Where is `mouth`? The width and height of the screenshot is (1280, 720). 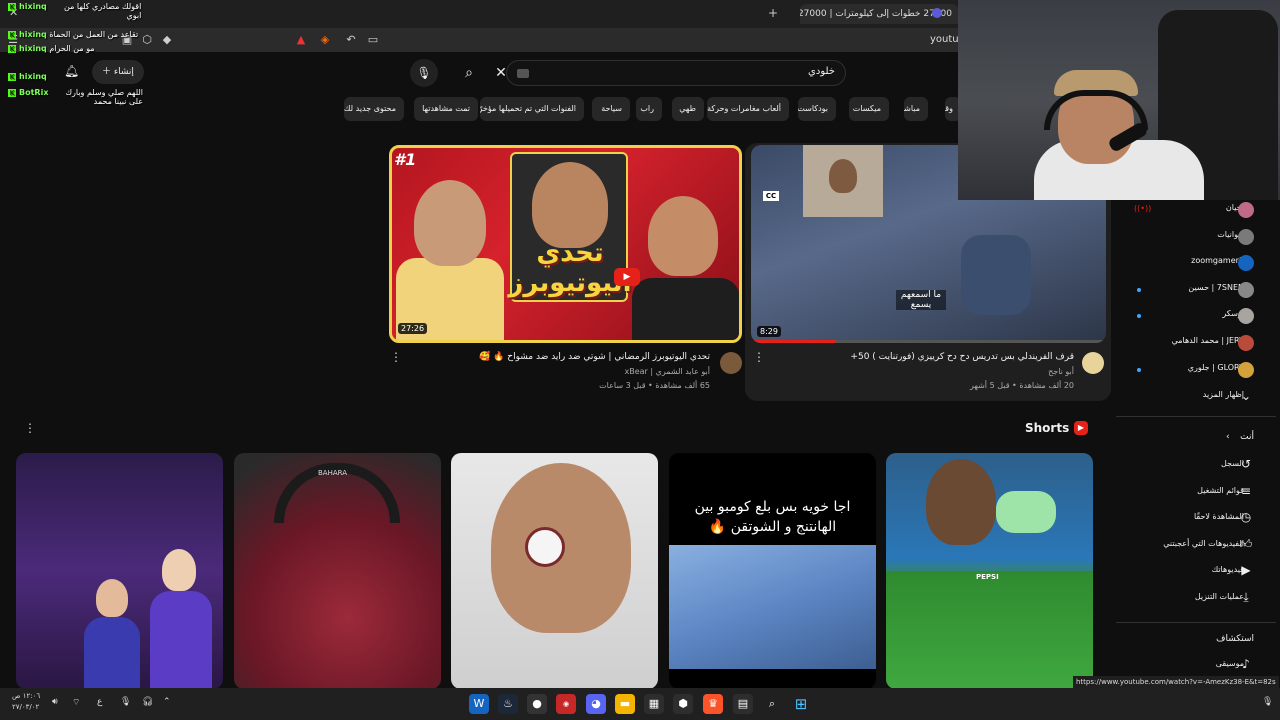
mouth is located at coordinates (545, 547).